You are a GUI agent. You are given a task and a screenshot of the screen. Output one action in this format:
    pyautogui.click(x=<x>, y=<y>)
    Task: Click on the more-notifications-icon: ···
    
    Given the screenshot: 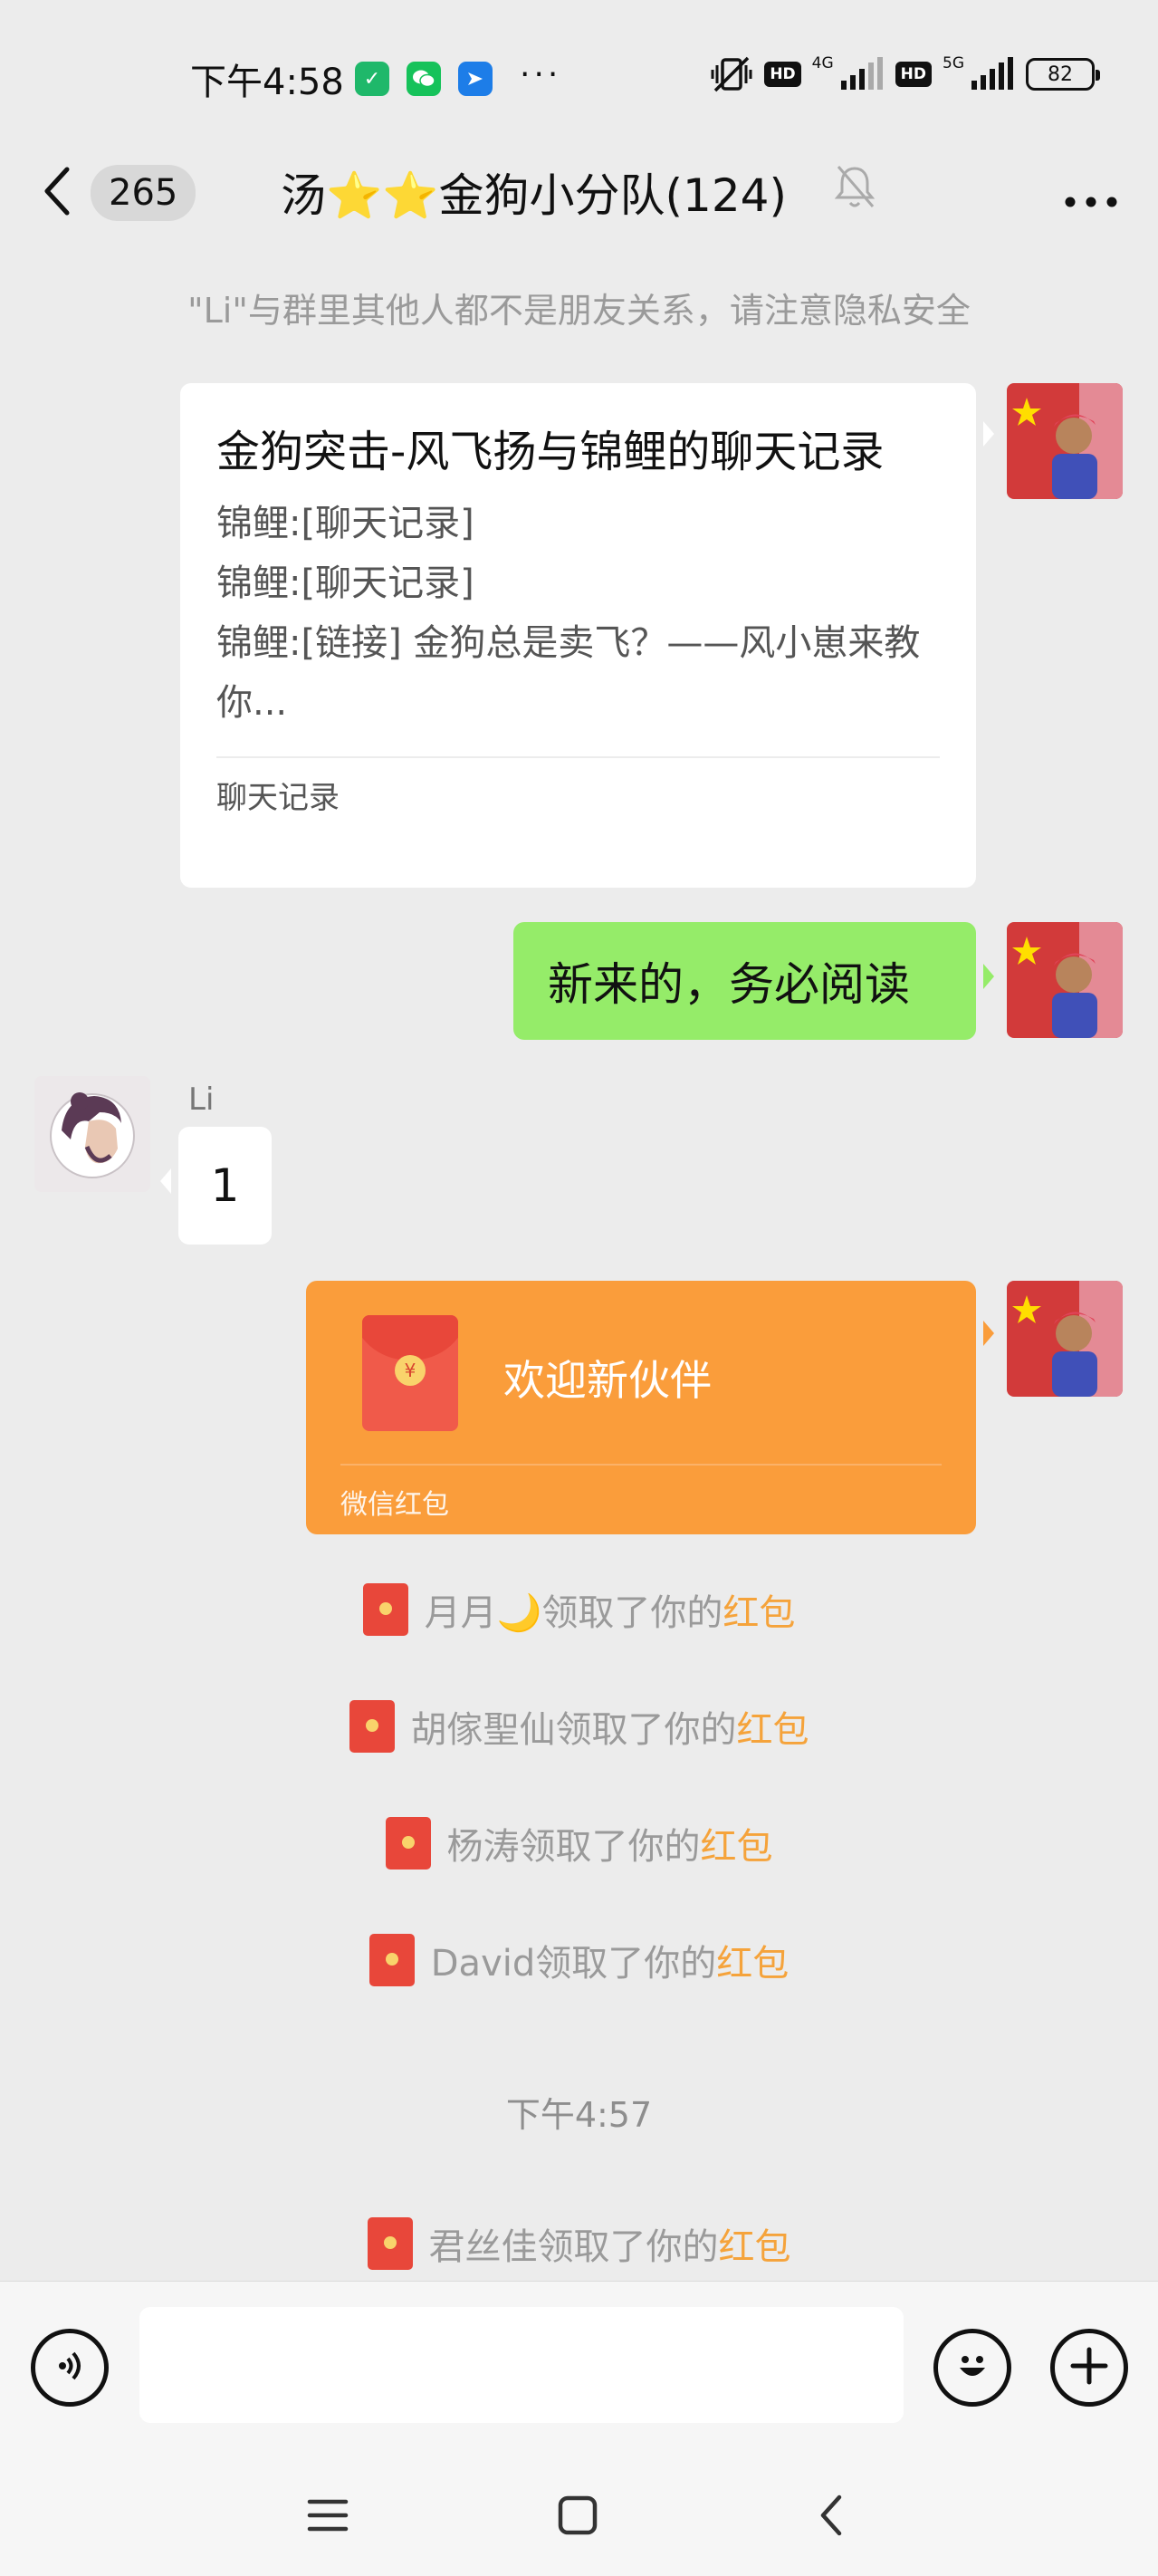 What is the action you would take?
    pyautogui.click(x=541, y=74)
    